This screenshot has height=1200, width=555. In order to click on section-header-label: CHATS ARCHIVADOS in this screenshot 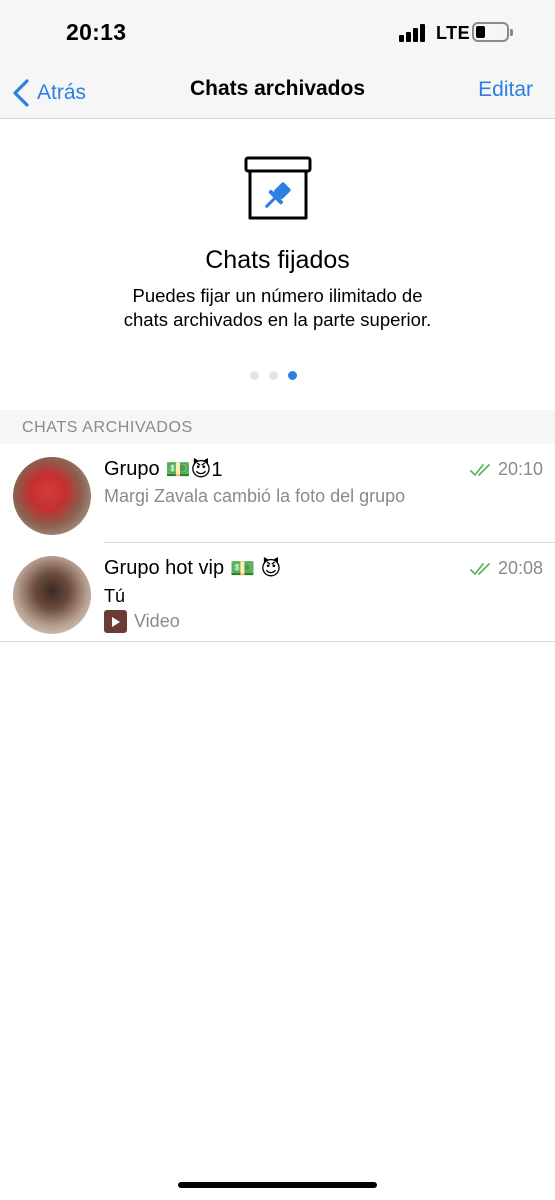, I will do `click(107, 427)`.